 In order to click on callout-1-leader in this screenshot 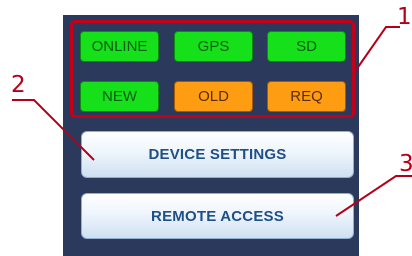, I will do `click(377, 48)`.